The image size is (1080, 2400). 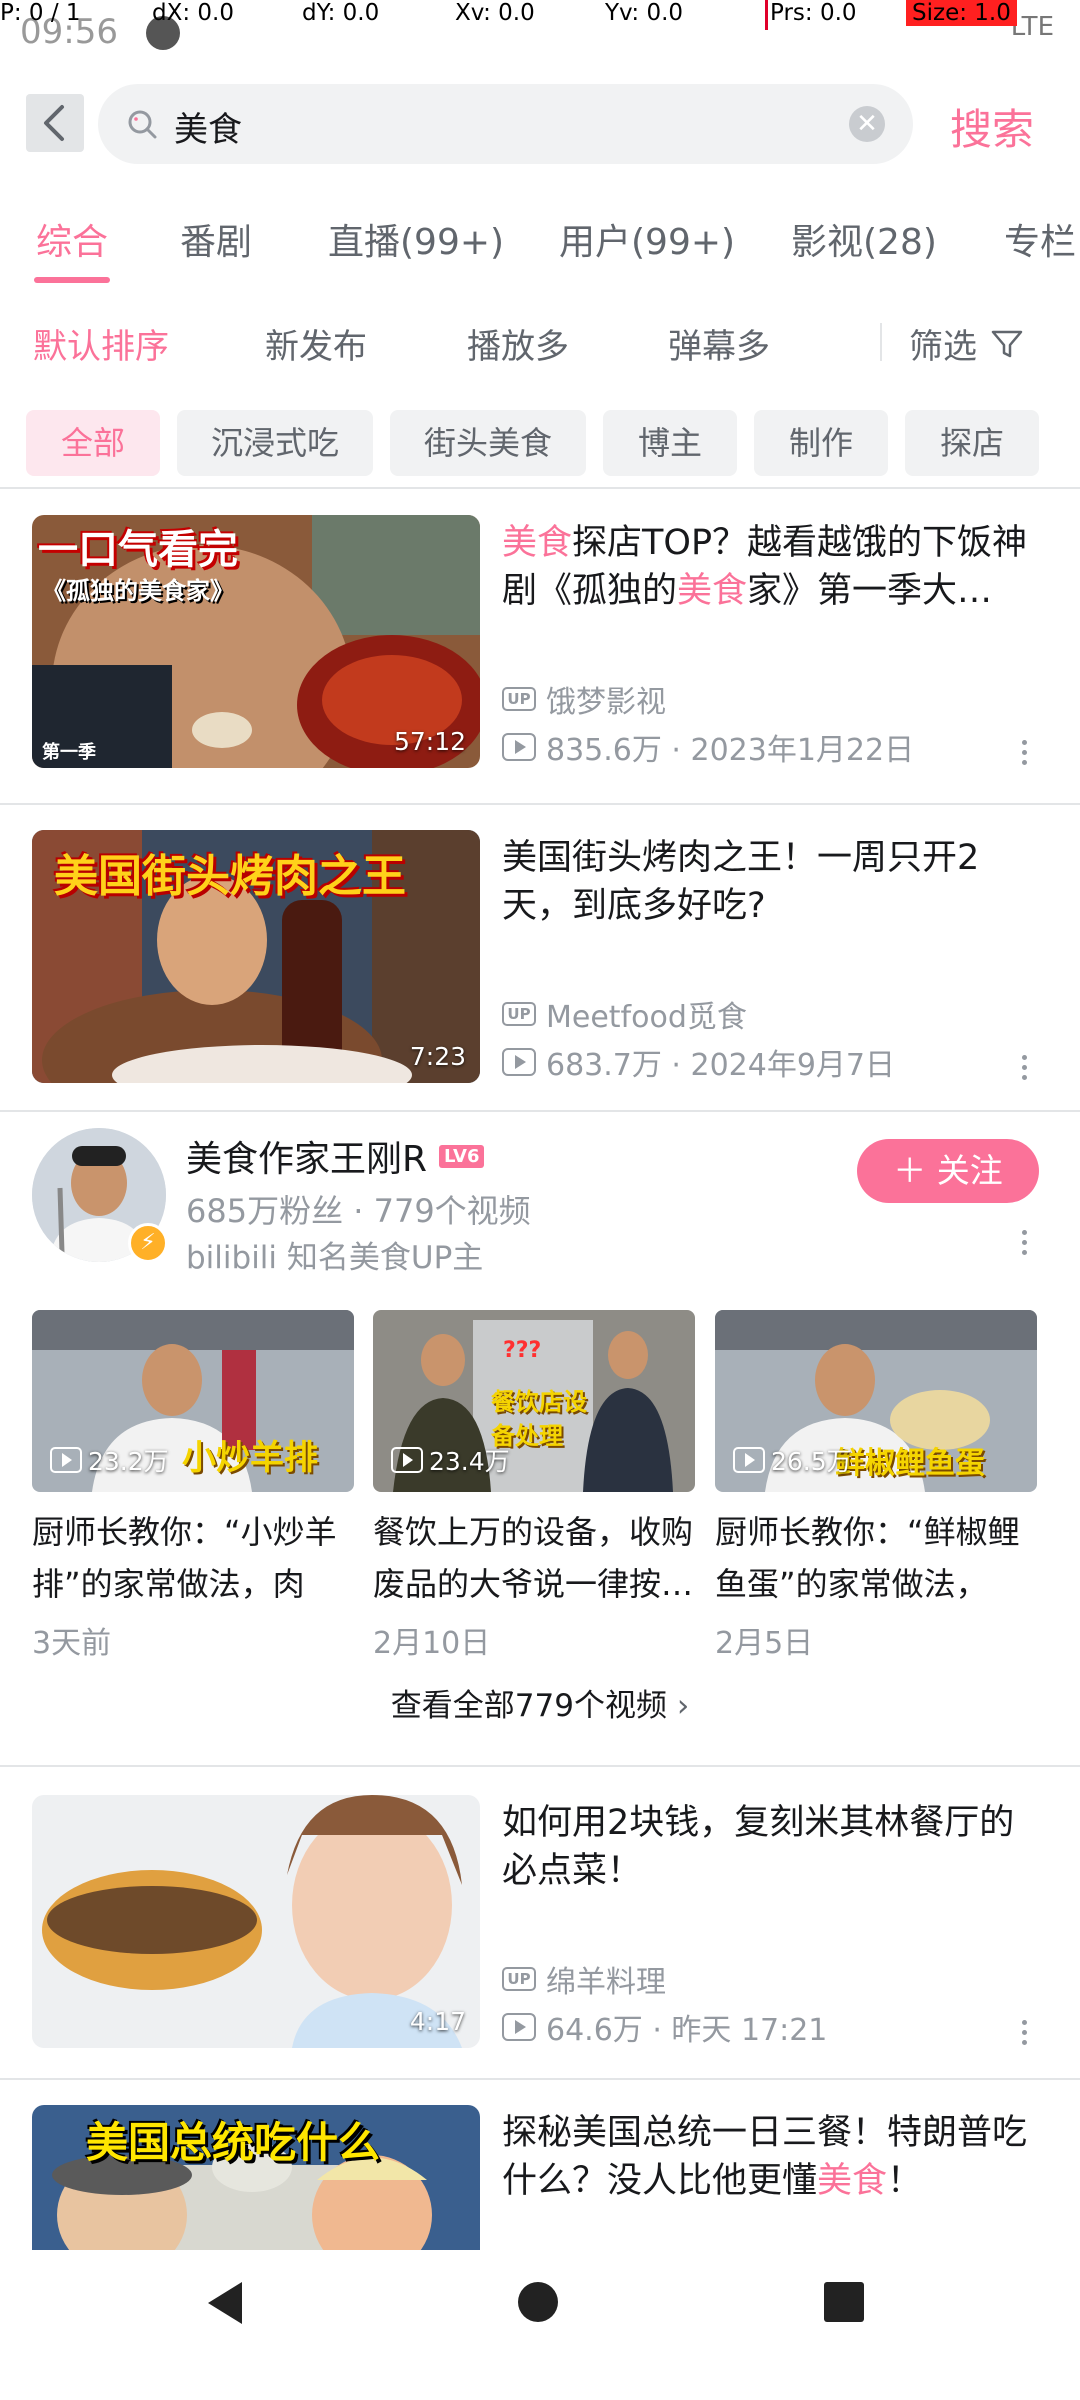 I want to click on chip-street-food: 街头美食, so click(x=488, y=443).